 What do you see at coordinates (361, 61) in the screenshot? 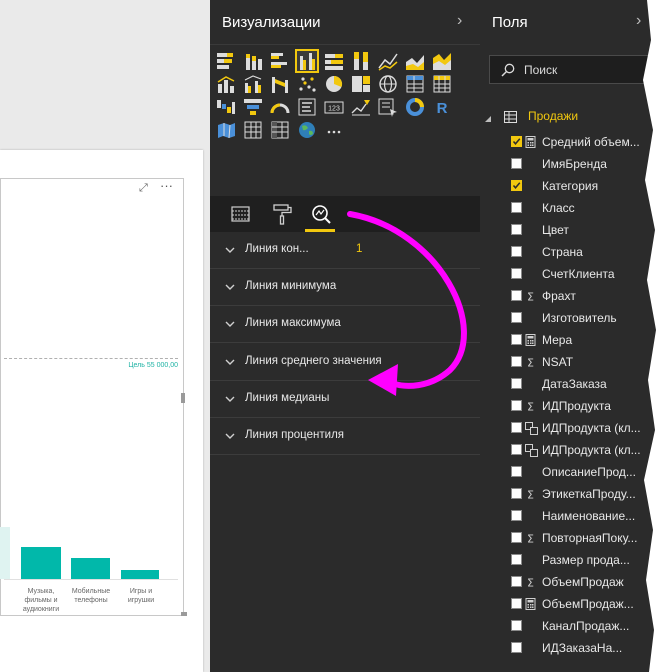
I see `100-stacked-column-chart-icon` at bounding box center [361, 61].